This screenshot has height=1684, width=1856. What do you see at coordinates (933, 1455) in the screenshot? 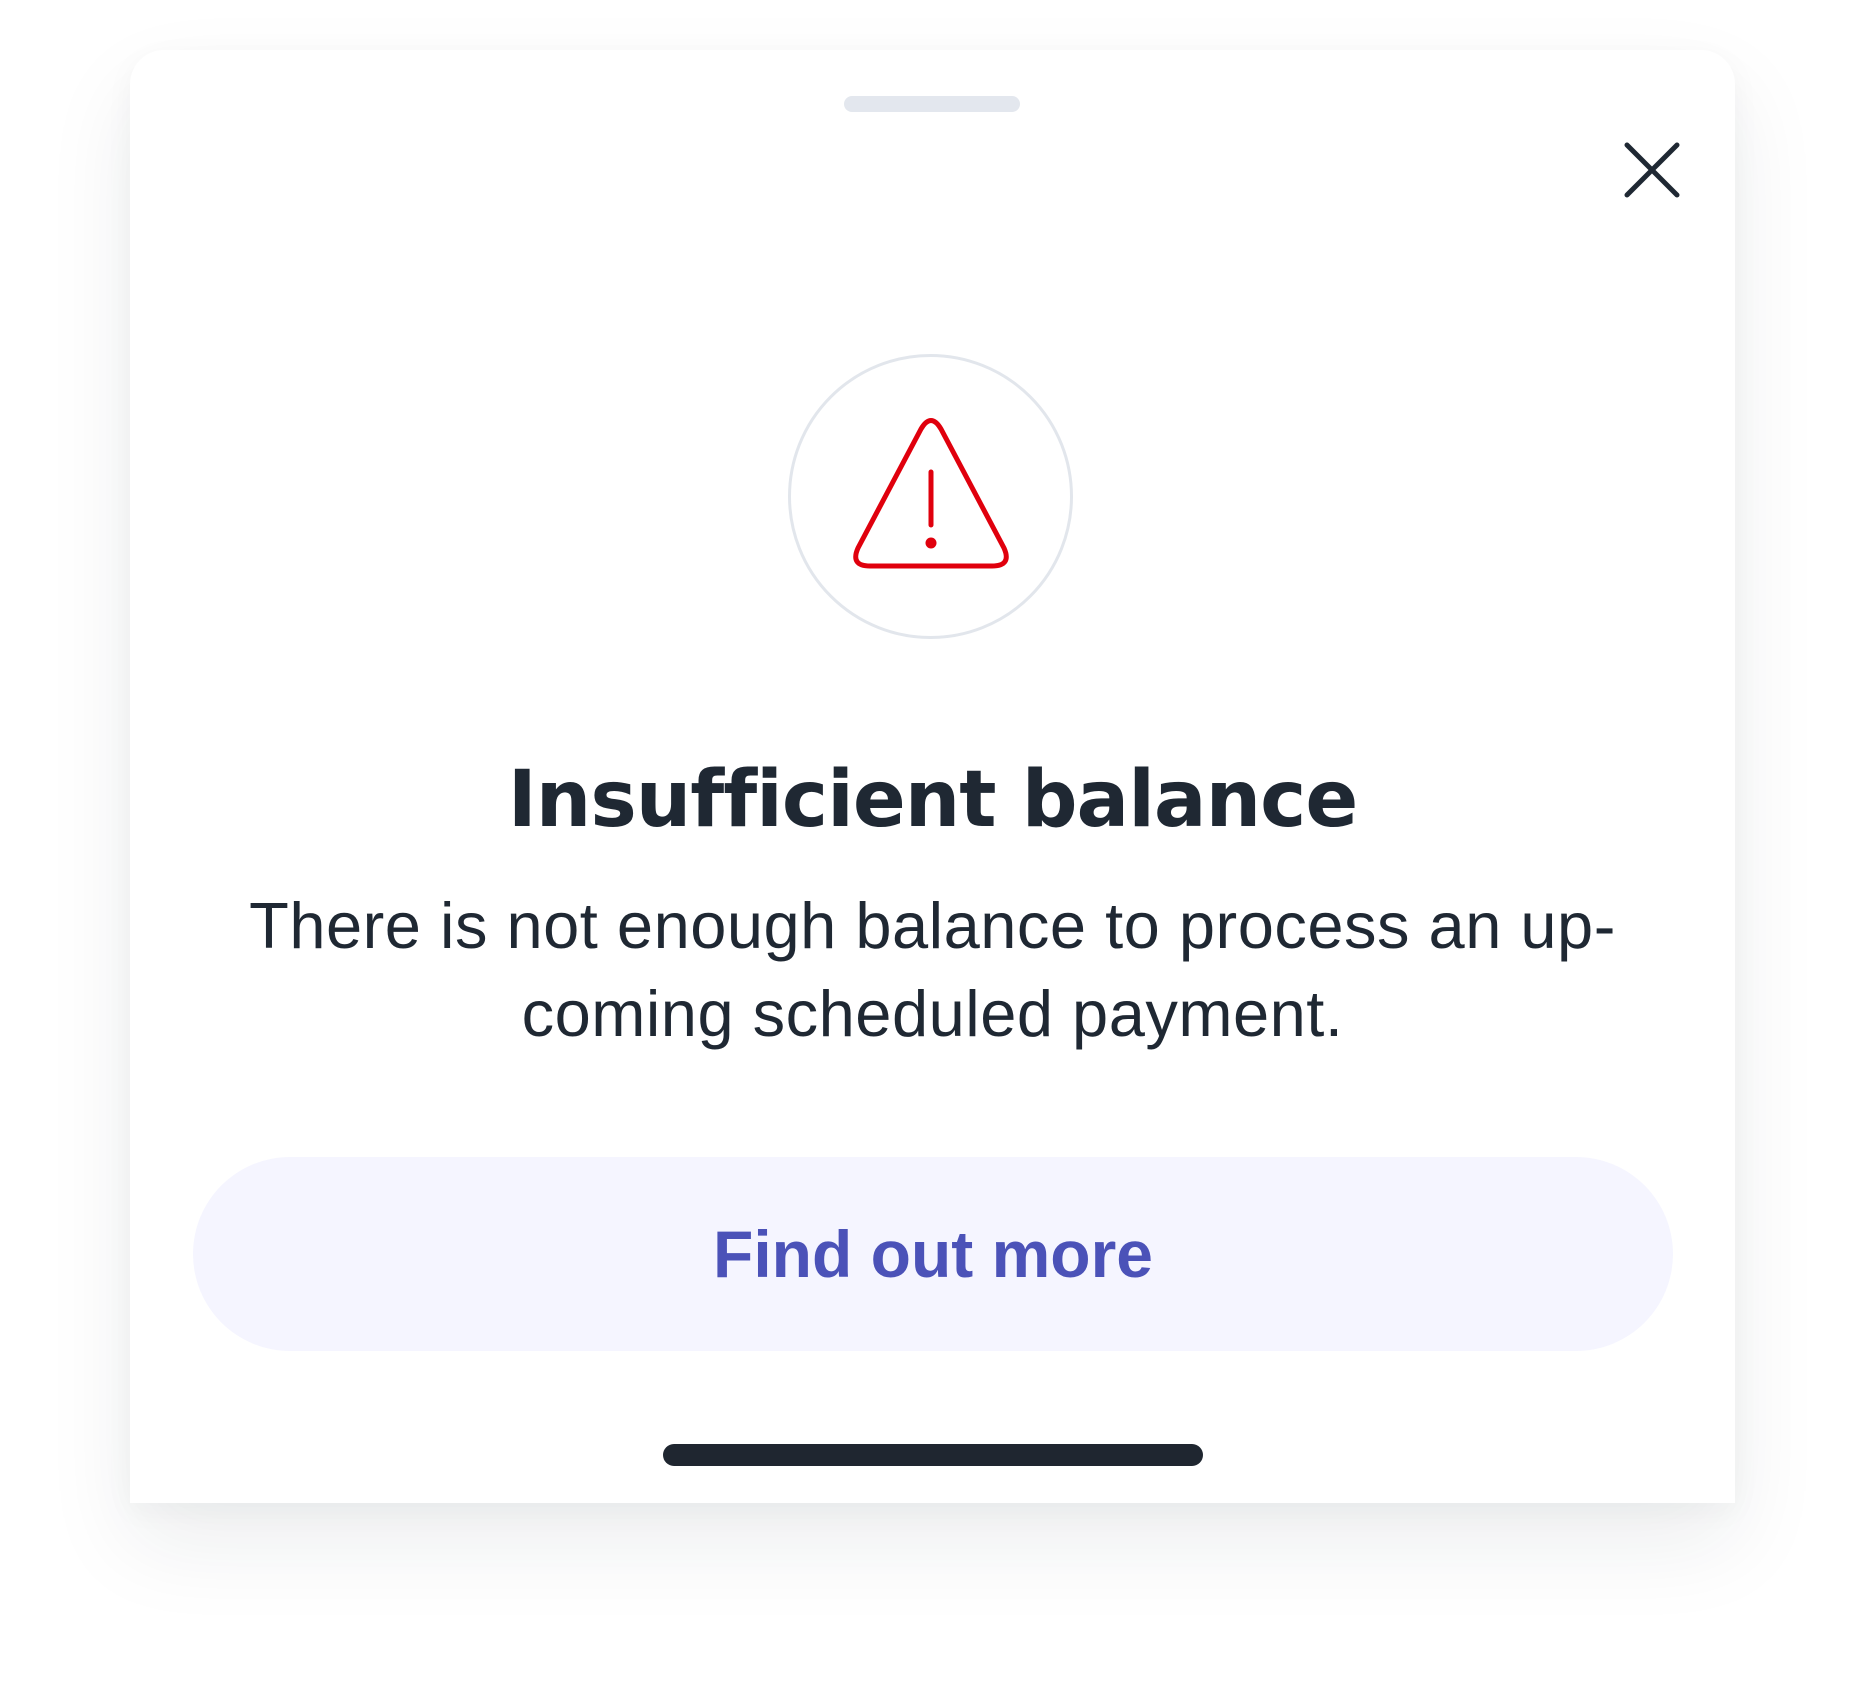
I see `home-indicator` at bounding box center [933, 1455].